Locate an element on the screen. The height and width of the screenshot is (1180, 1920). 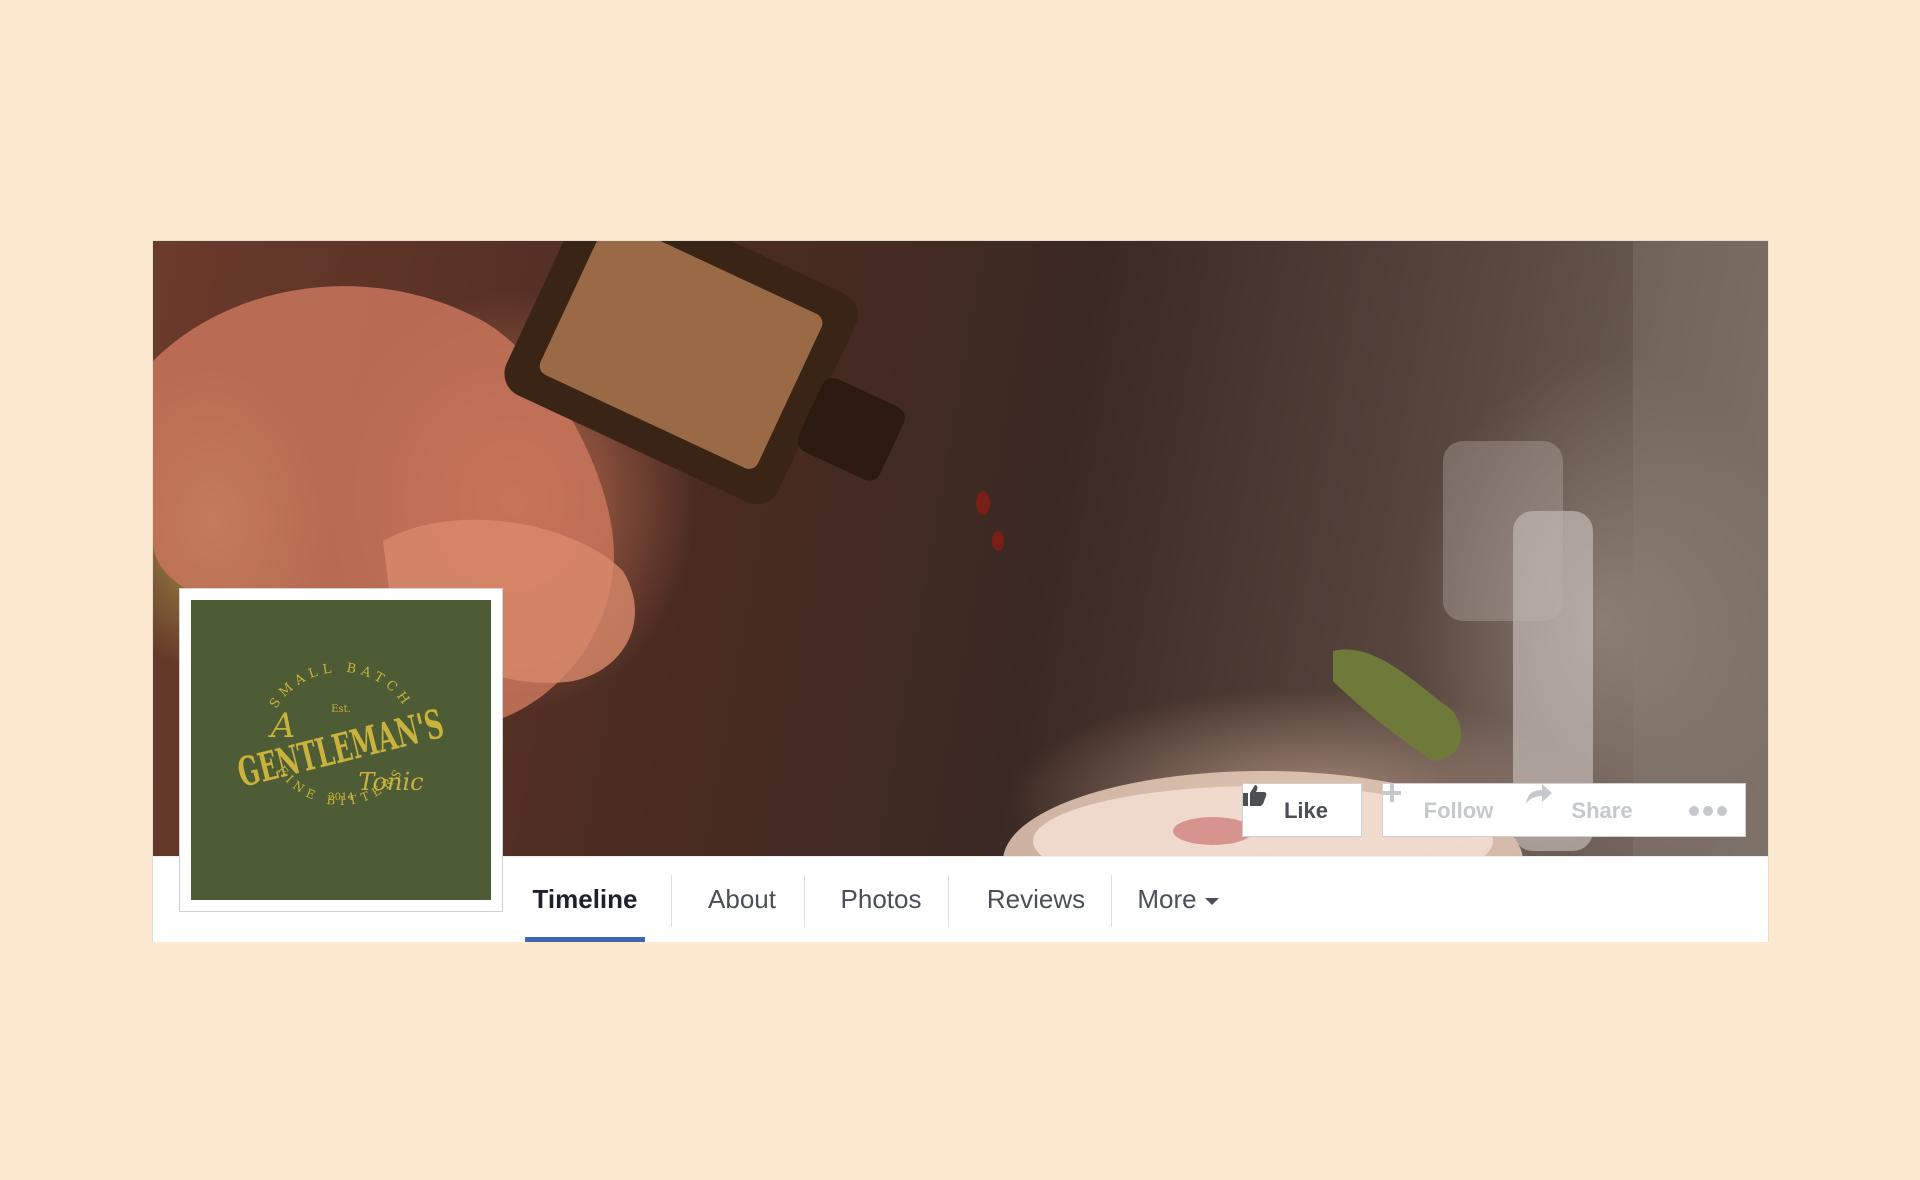
share-button: Share is located at coordinates (1598, 810).